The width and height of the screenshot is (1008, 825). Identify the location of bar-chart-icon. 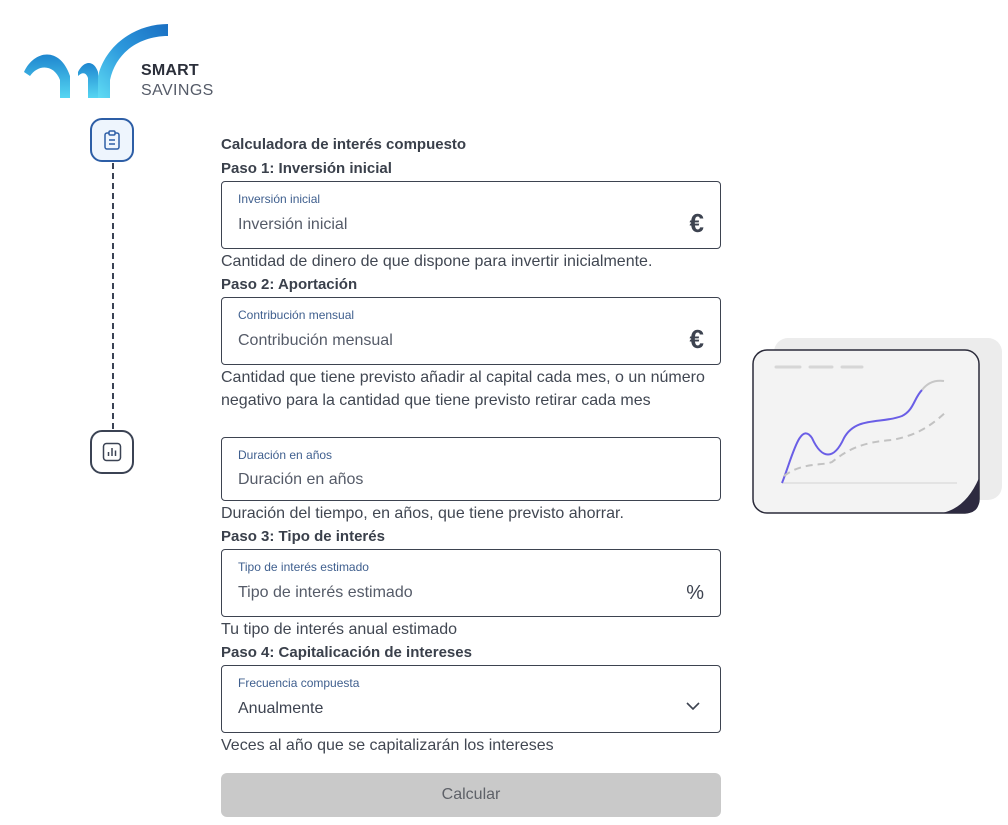
(112, 452).